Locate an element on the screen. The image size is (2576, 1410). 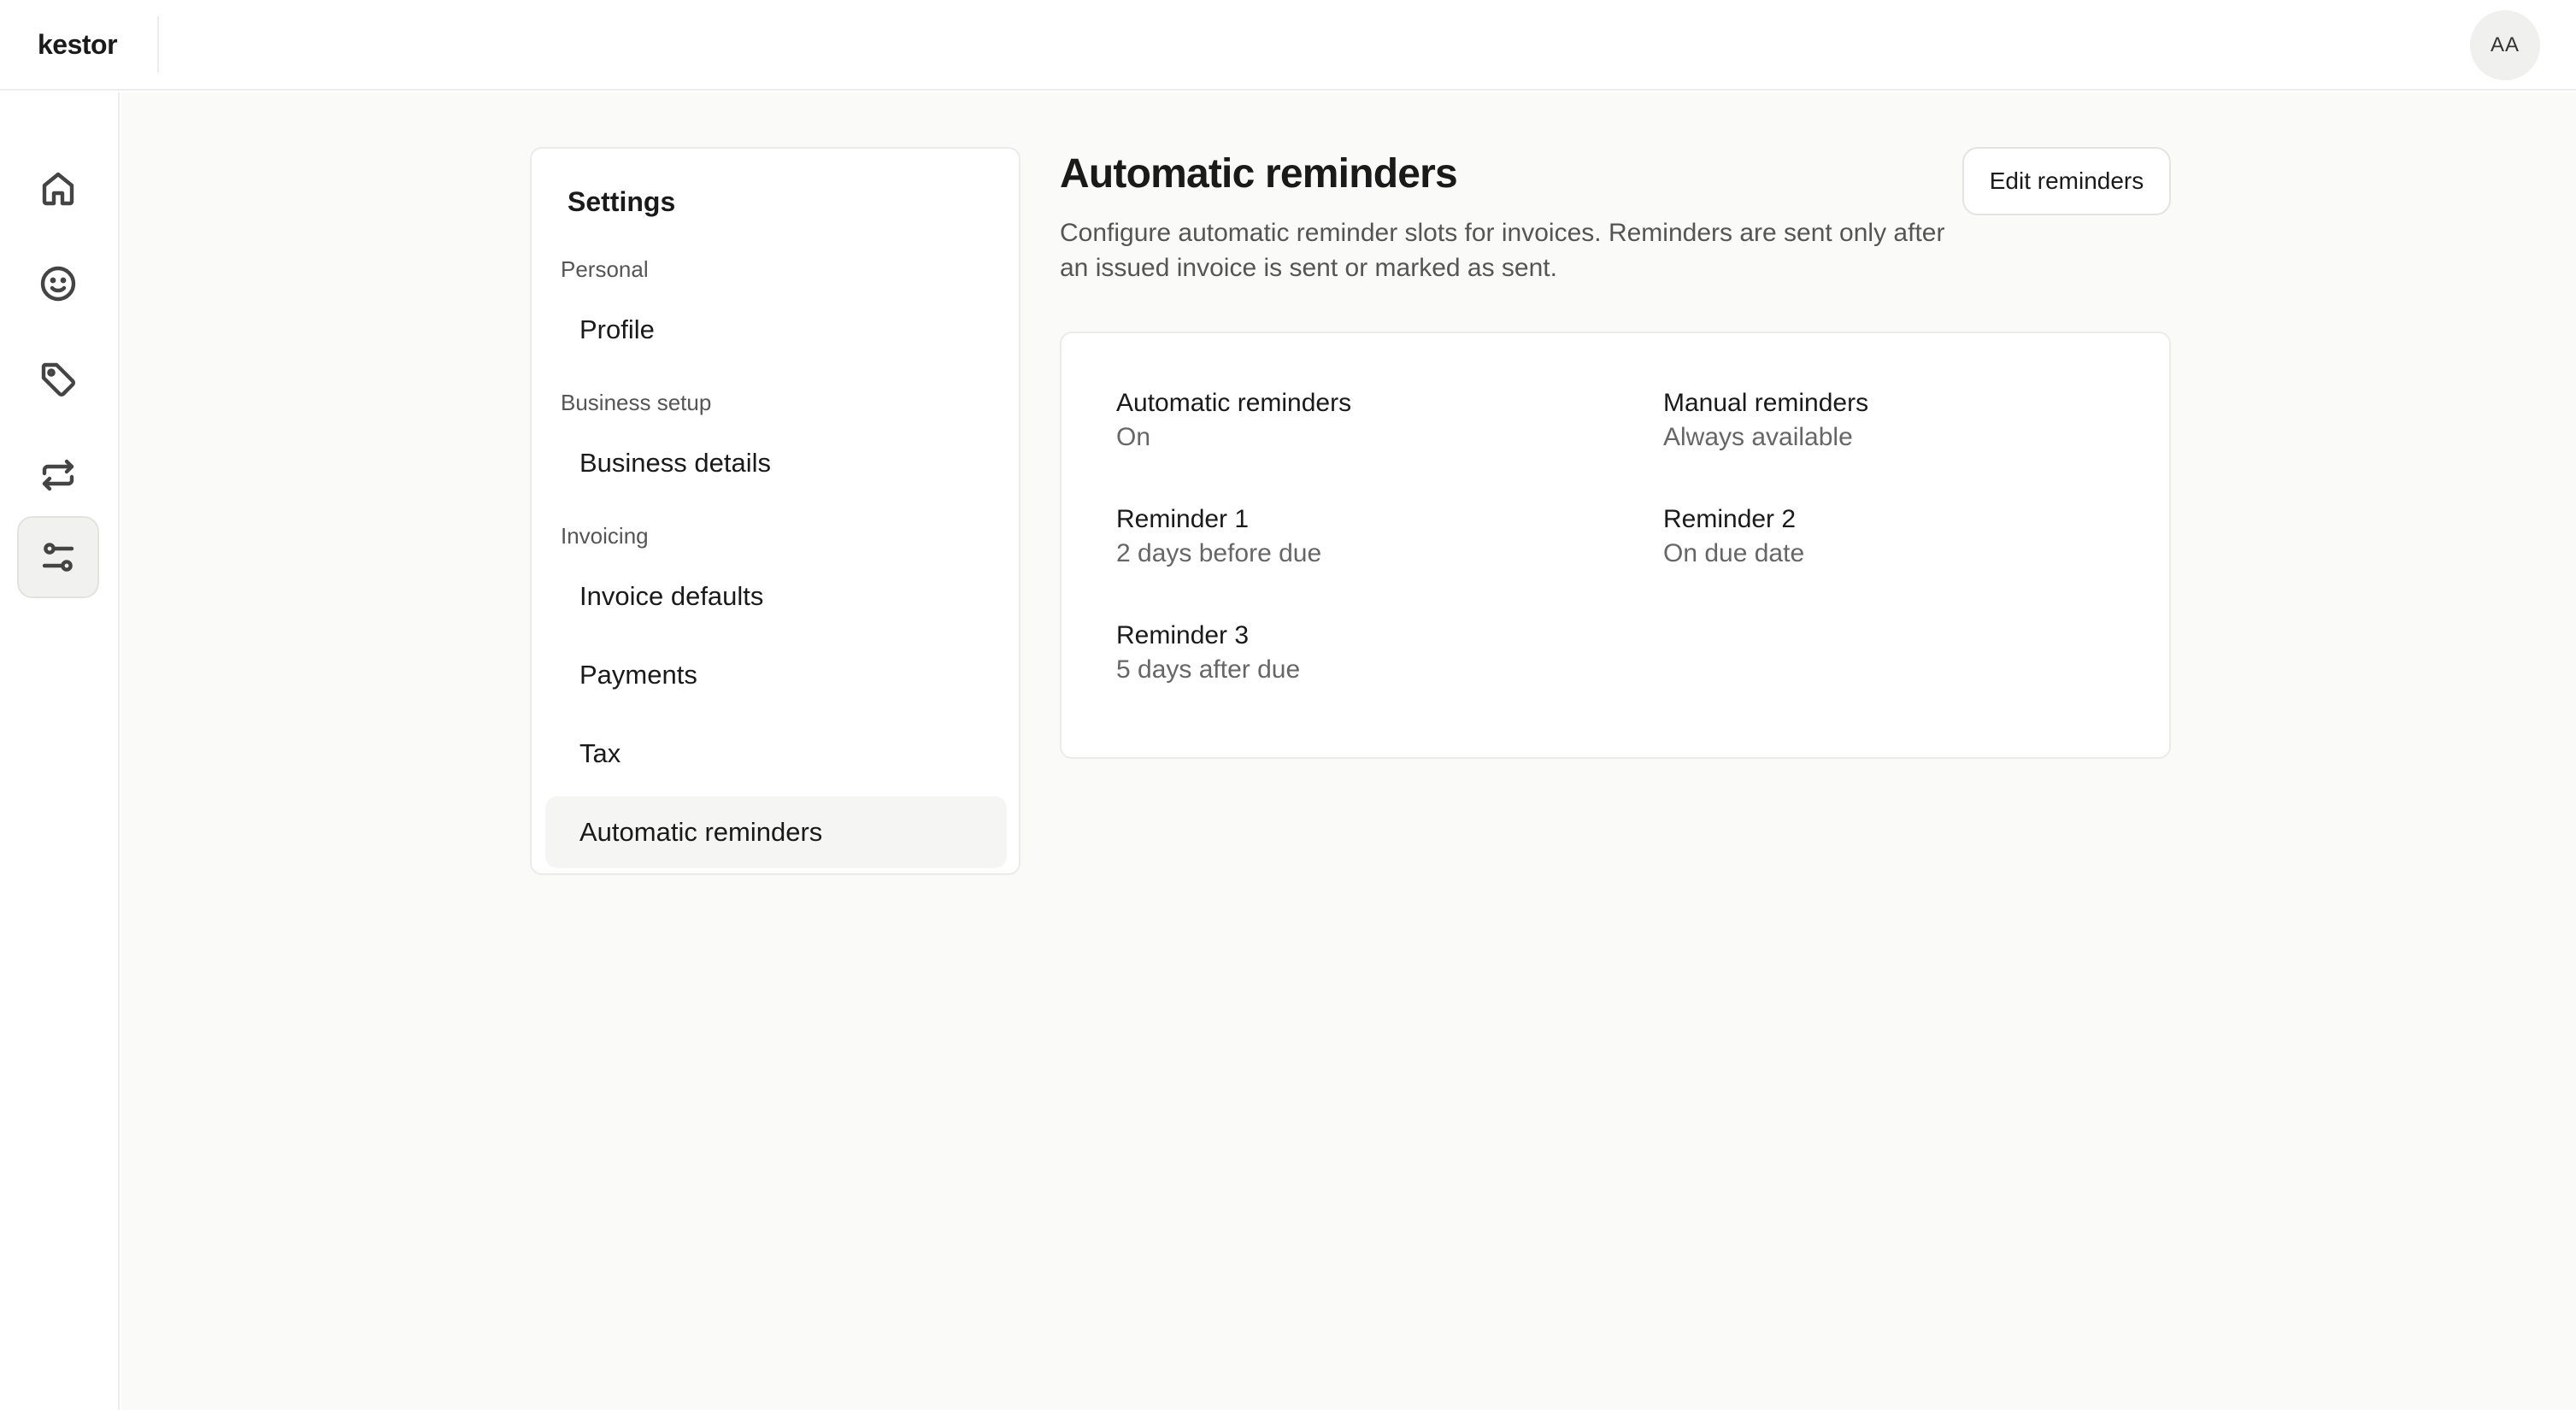
field-value: On due date is located at coordinates (1734, 553).